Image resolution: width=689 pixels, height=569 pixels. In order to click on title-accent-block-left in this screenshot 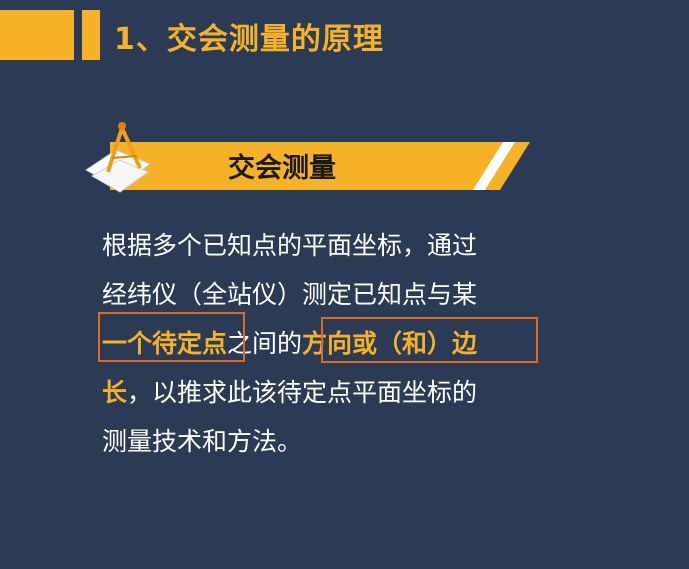, I will do `click(37, 35)`.